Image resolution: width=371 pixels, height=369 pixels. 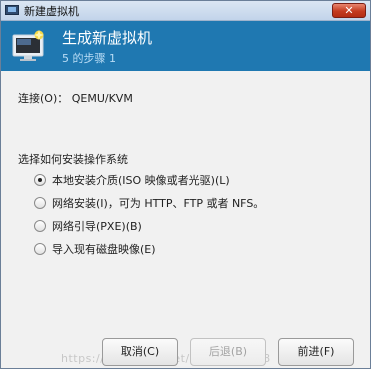 I want to click on connection-label: 连接(O)： QEMU/KVM, so click(x=75, y=98).